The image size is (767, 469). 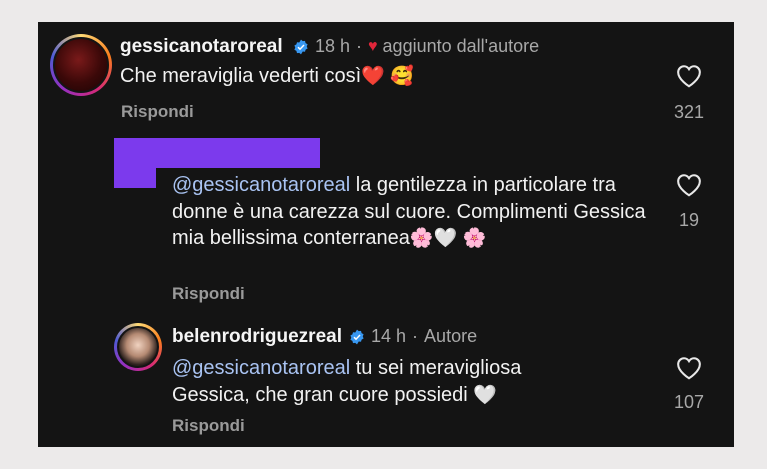 What do you see at coordinates (201, 47) in the screenshot?
I see `comment-username: gessicanotaroreal` at bounding box center [201, 47].